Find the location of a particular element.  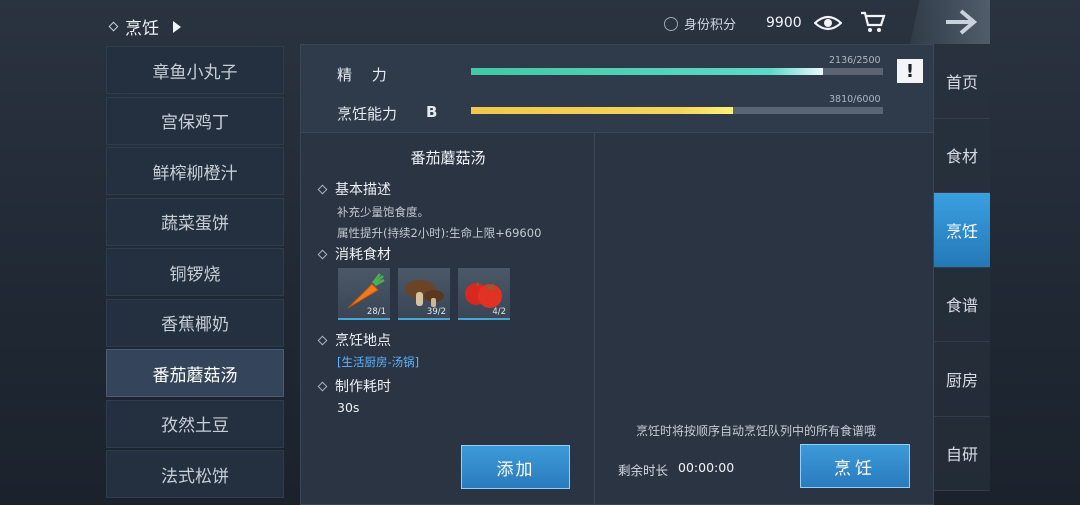

recipe-label: 番茄蘑菇汤 is located at coordinates (195, 375).